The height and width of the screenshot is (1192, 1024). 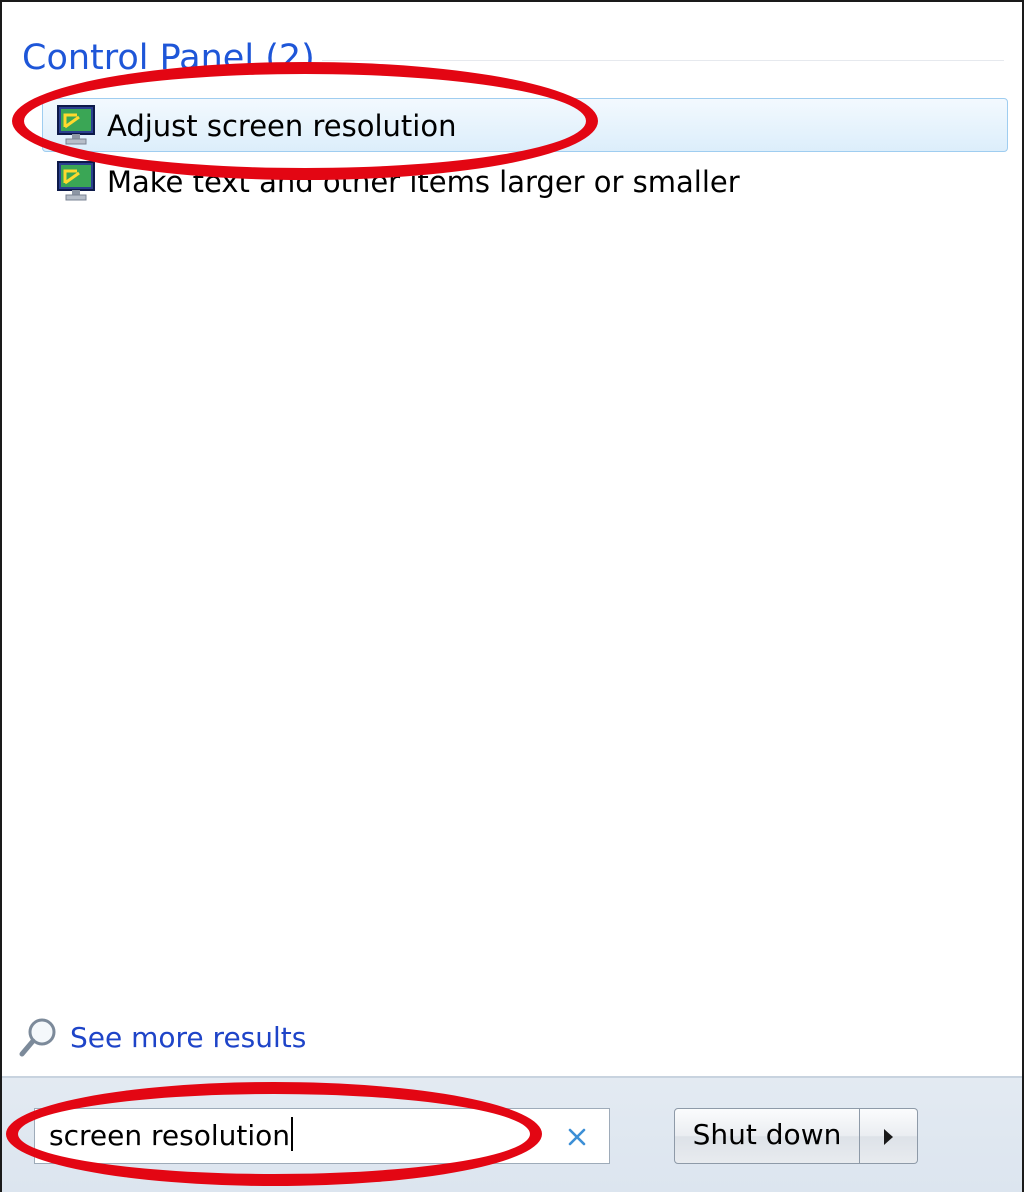 What do you see at coordinates (663, 60) in the screenshot?
I see `section-divider` at bounding box center [663, 60].